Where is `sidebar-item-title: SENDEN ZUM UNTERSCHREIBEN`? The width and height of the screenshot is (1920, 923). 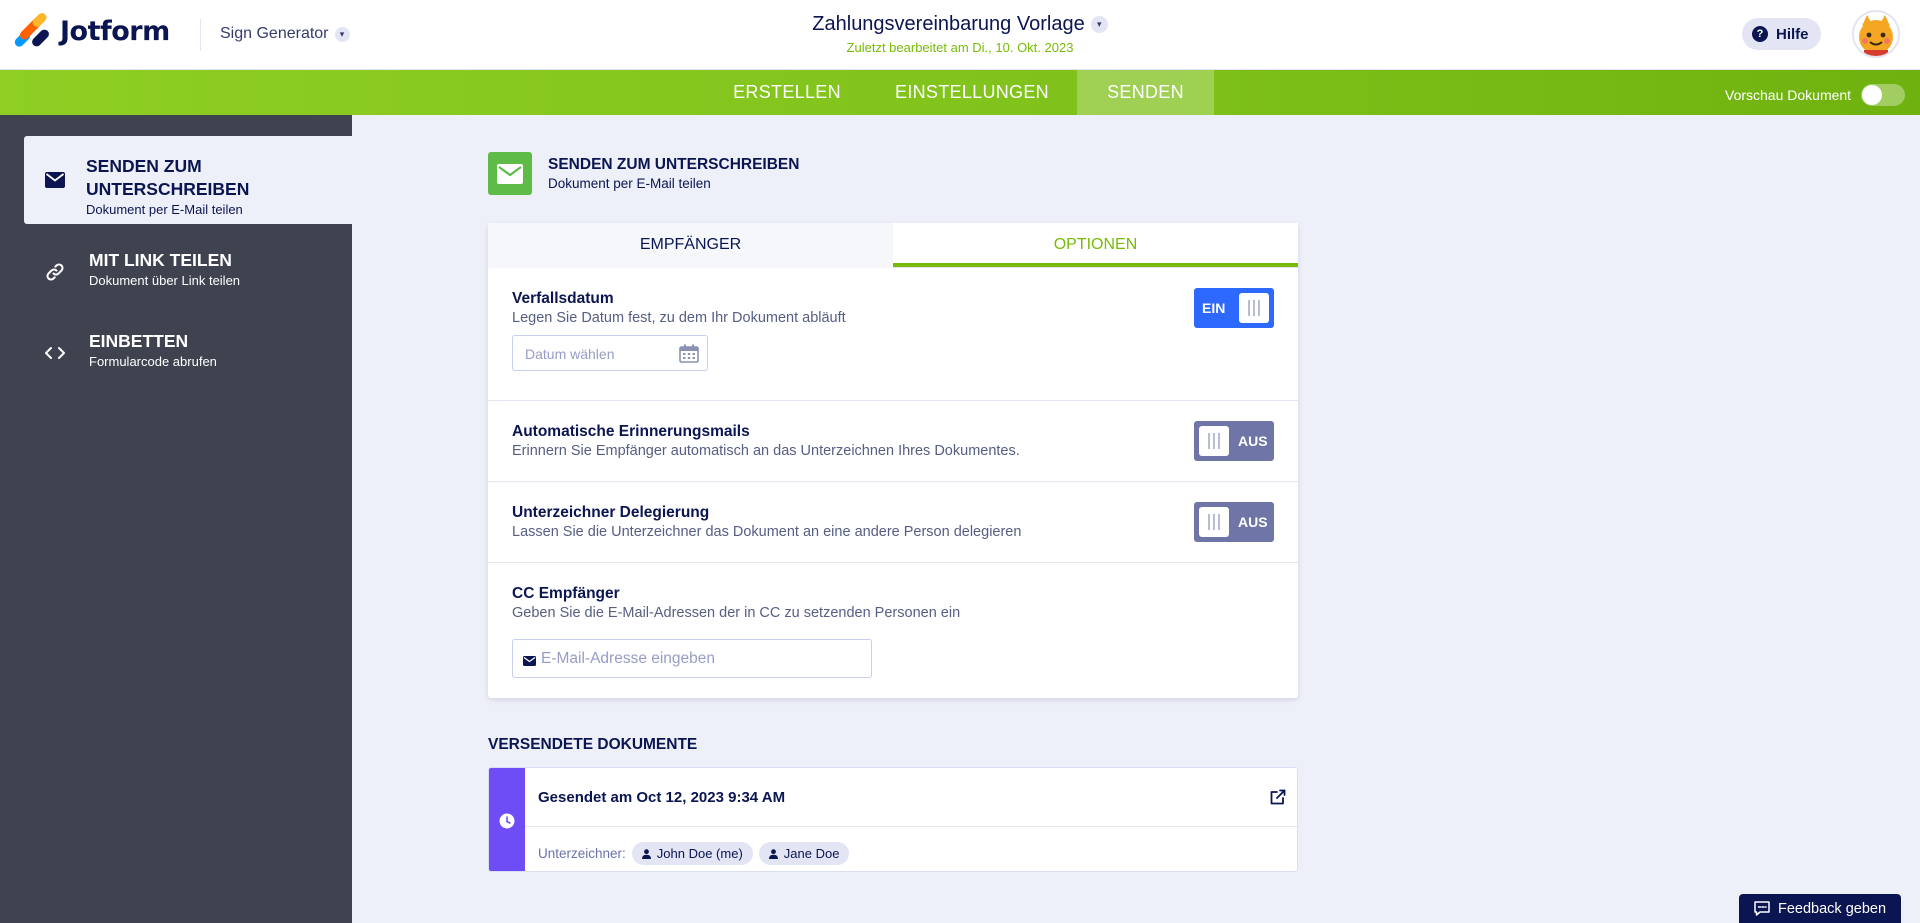
sidebar-item-title: SENDEN ZUM UNTERSCHREIBEN is located at coordinates (168, 177).